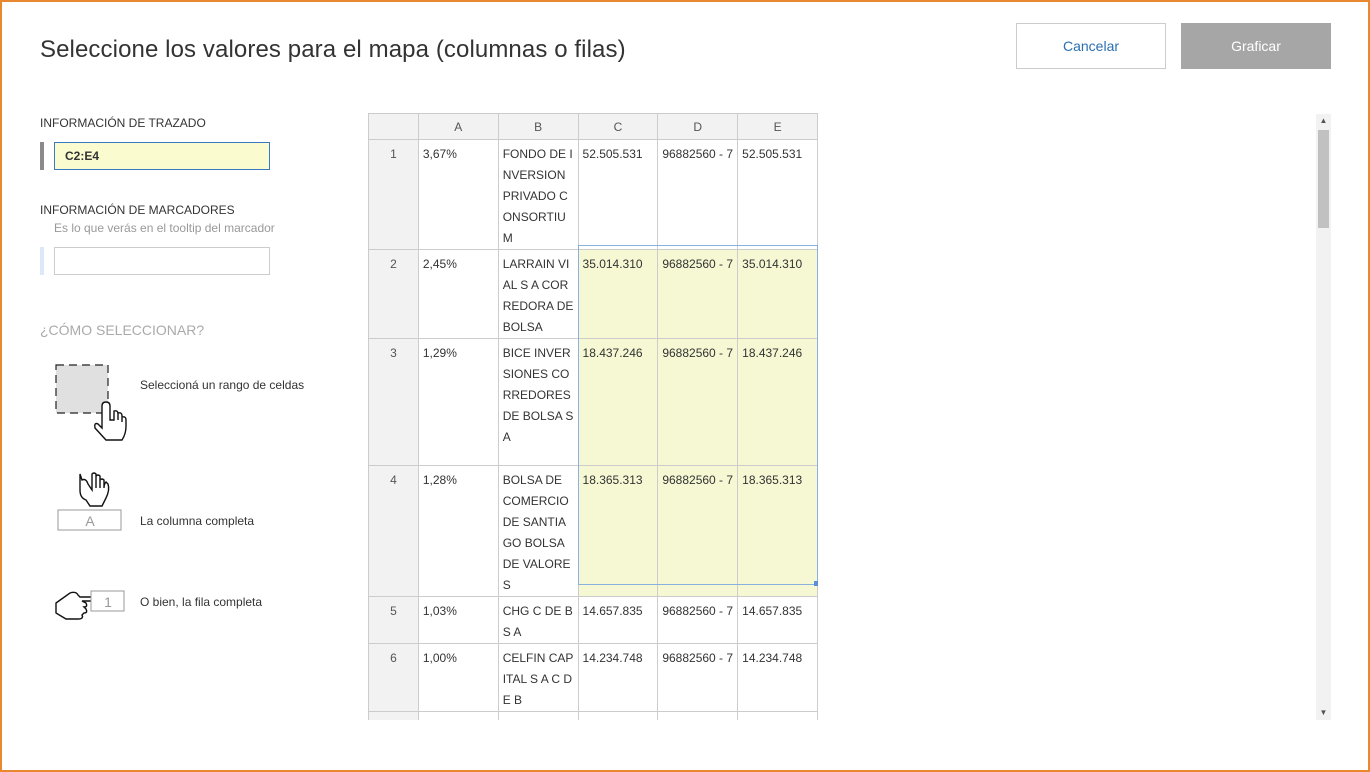  Describe the element at coordinates (777, 126) in the screenshot. I see `column-header: E` at that location.